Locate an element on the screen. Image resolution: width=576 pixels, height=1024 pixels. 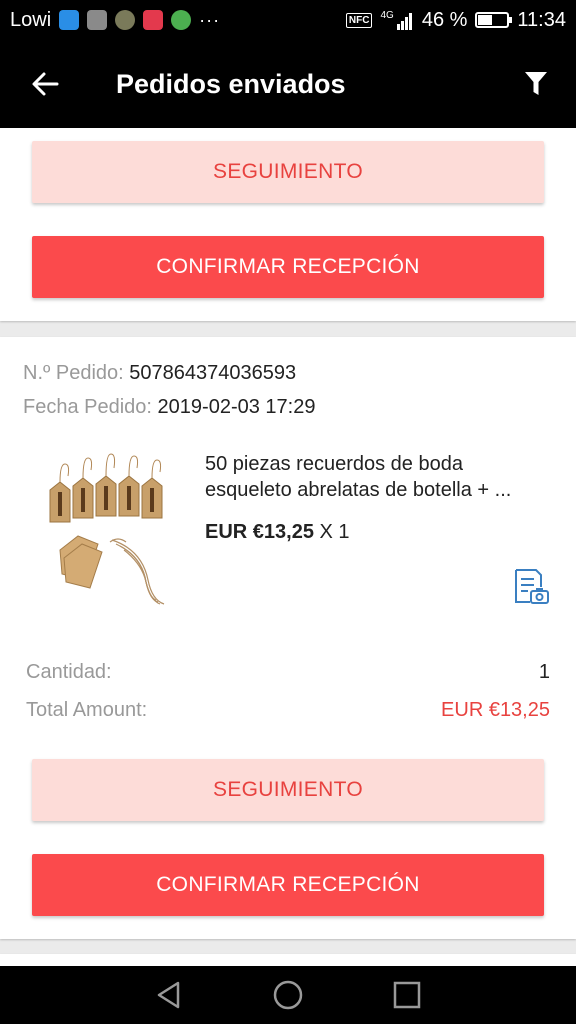
quantity-label: Cantidad: is located at coordinates (69, 672).